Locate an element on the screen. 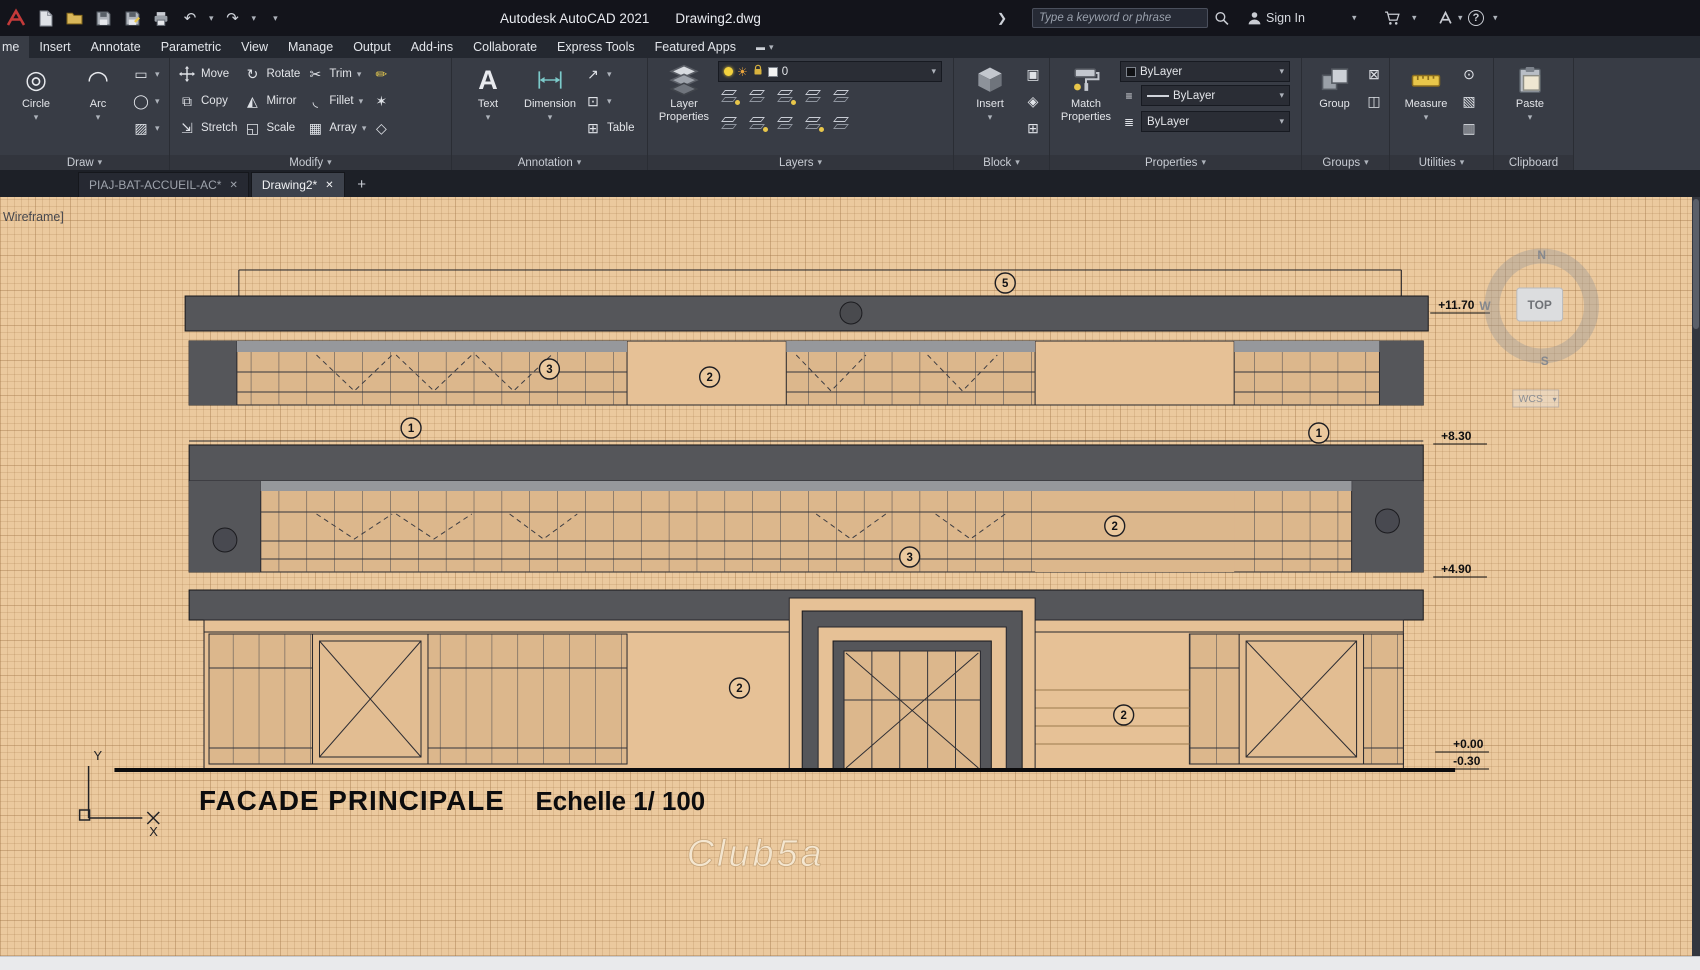  block-tool-button: ▣ is located at coordinates (1033, 74).